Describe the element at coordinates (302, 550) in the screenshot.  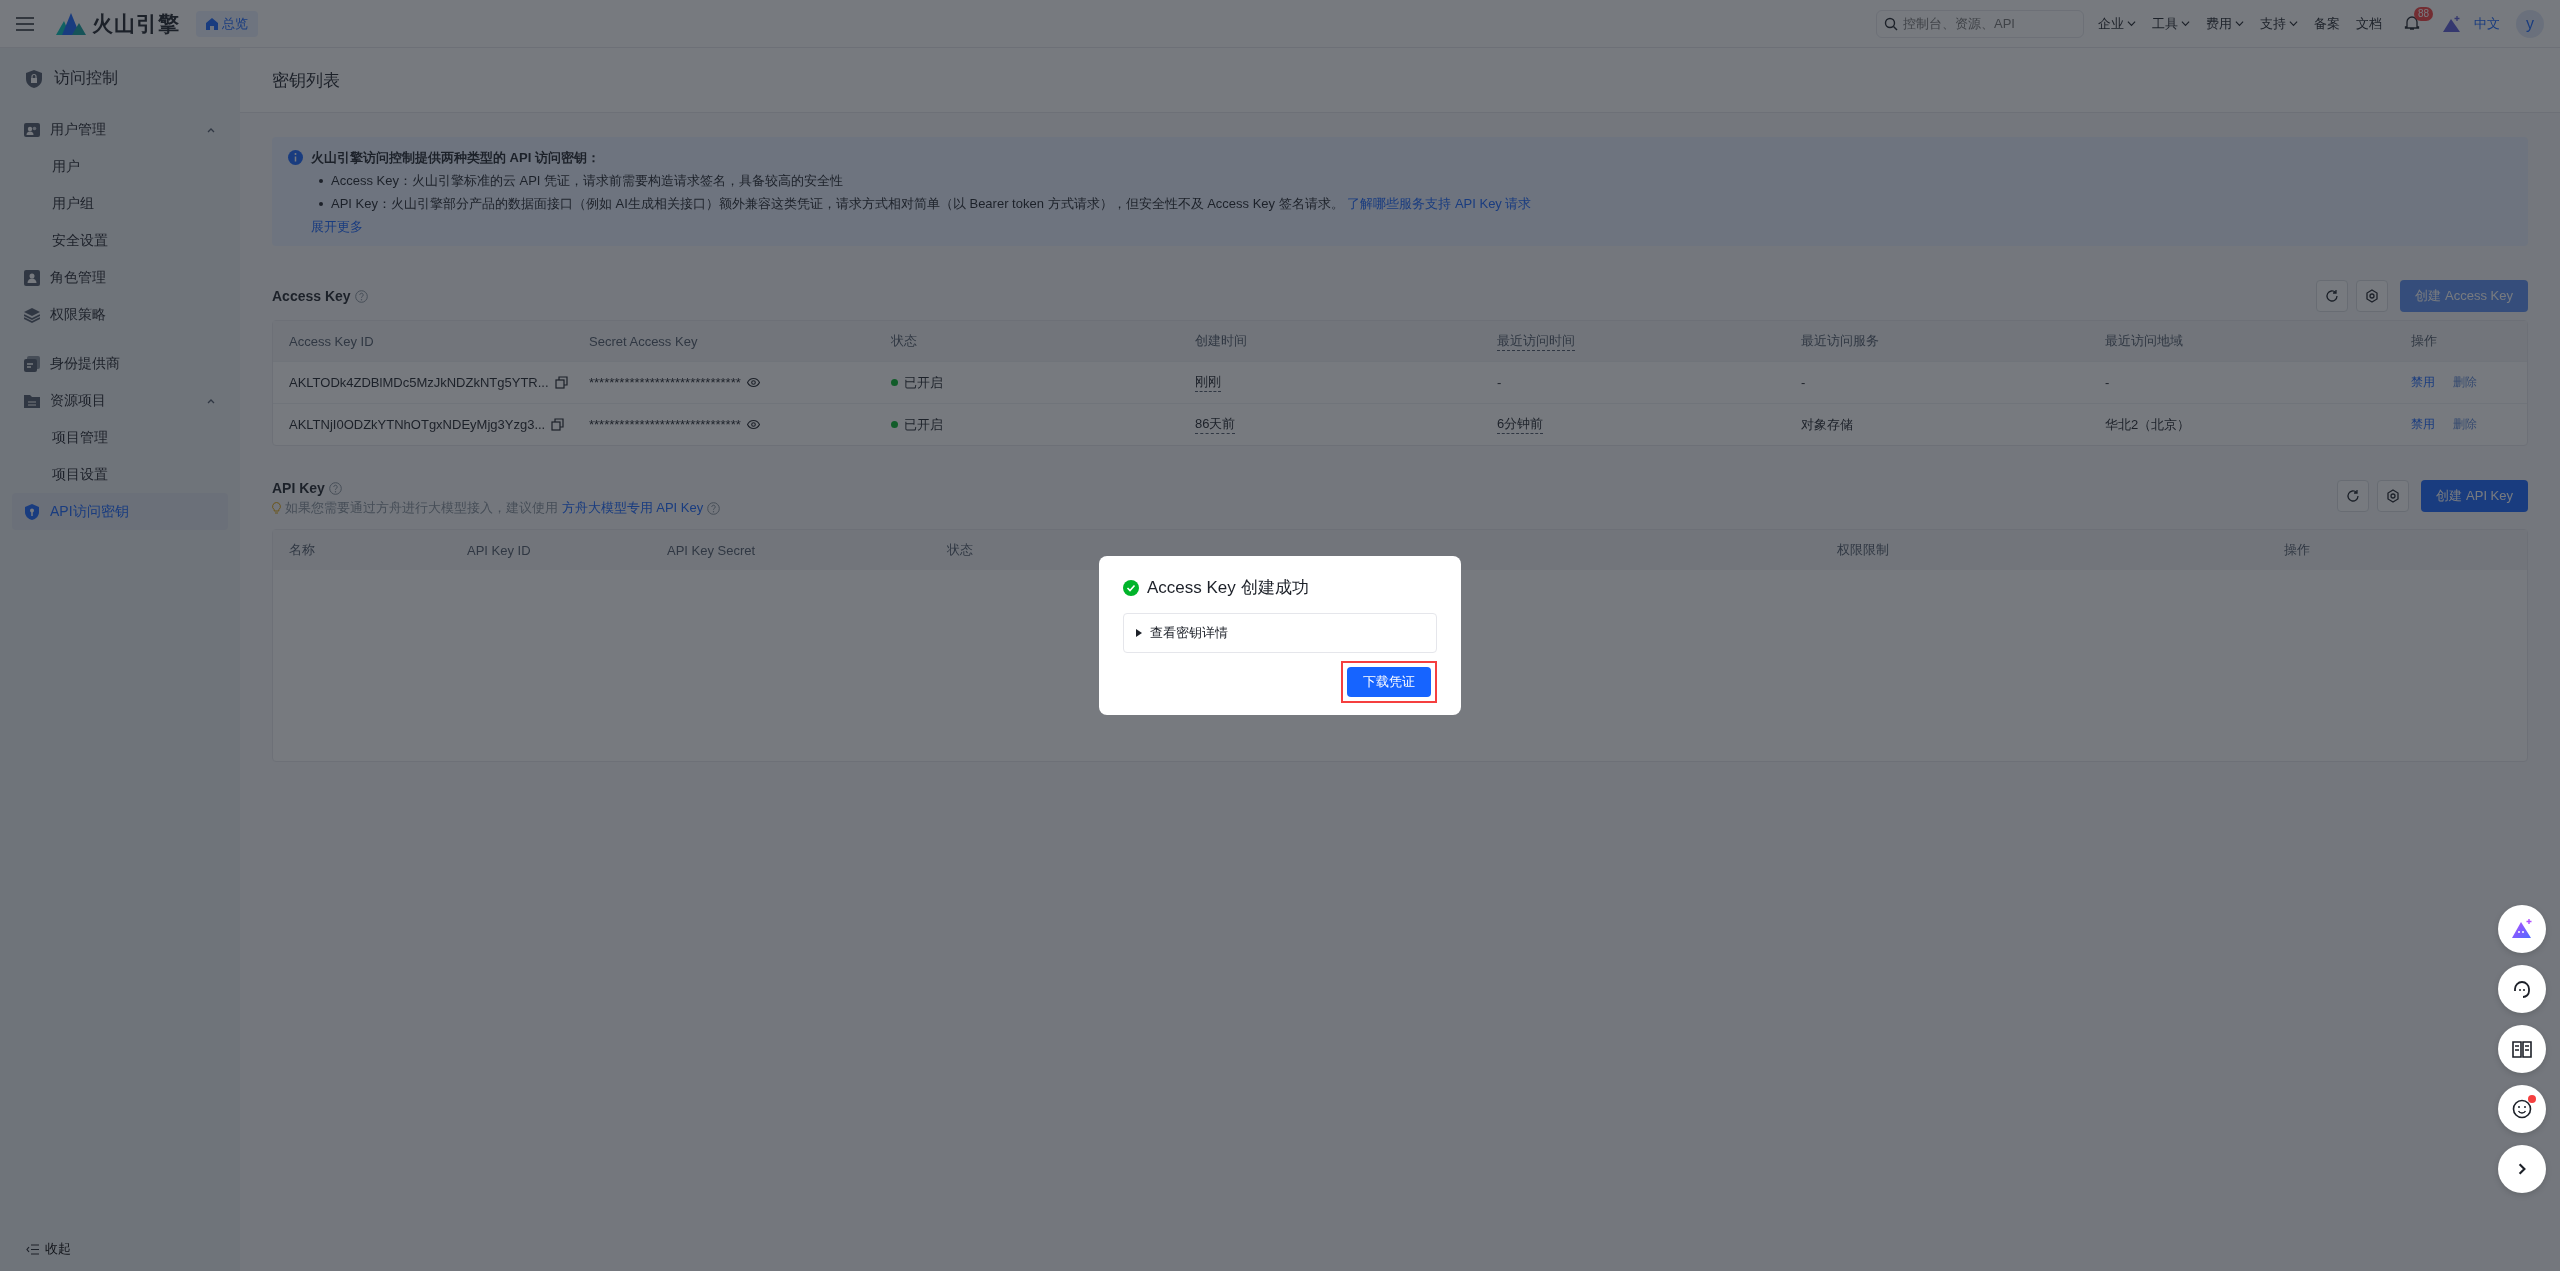
I see `column-header: 名称` at that location.